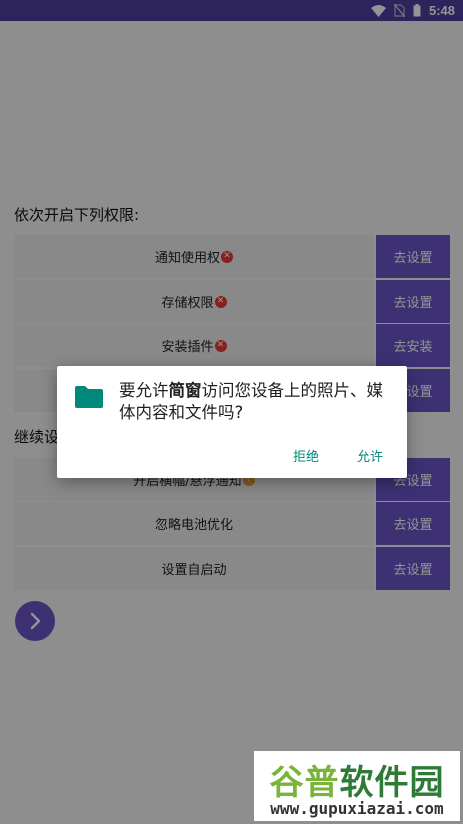 This screenshot has width=463, height=824. I want to click on permission-dialog: 要允许简窗访问您设备上的照片、媒体内容和文件吗? 拒绝 允许, so click(232, 422).